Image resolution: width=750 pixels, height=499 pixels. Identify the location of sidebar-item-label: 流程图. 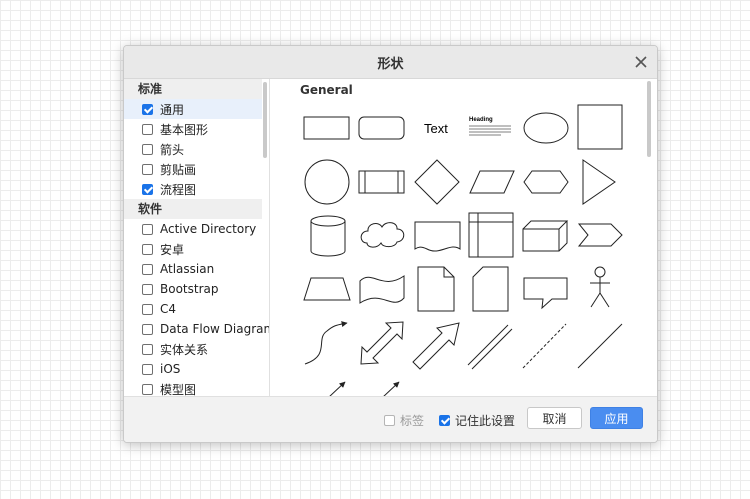
(178, 189).